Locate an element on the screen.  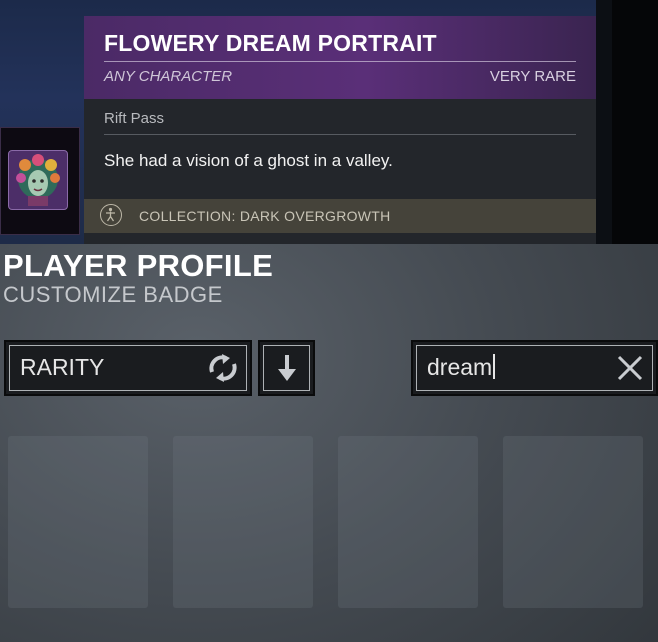
page-subtitle: CUSTOMIZE BADGE is located at coordinates (113, 294).